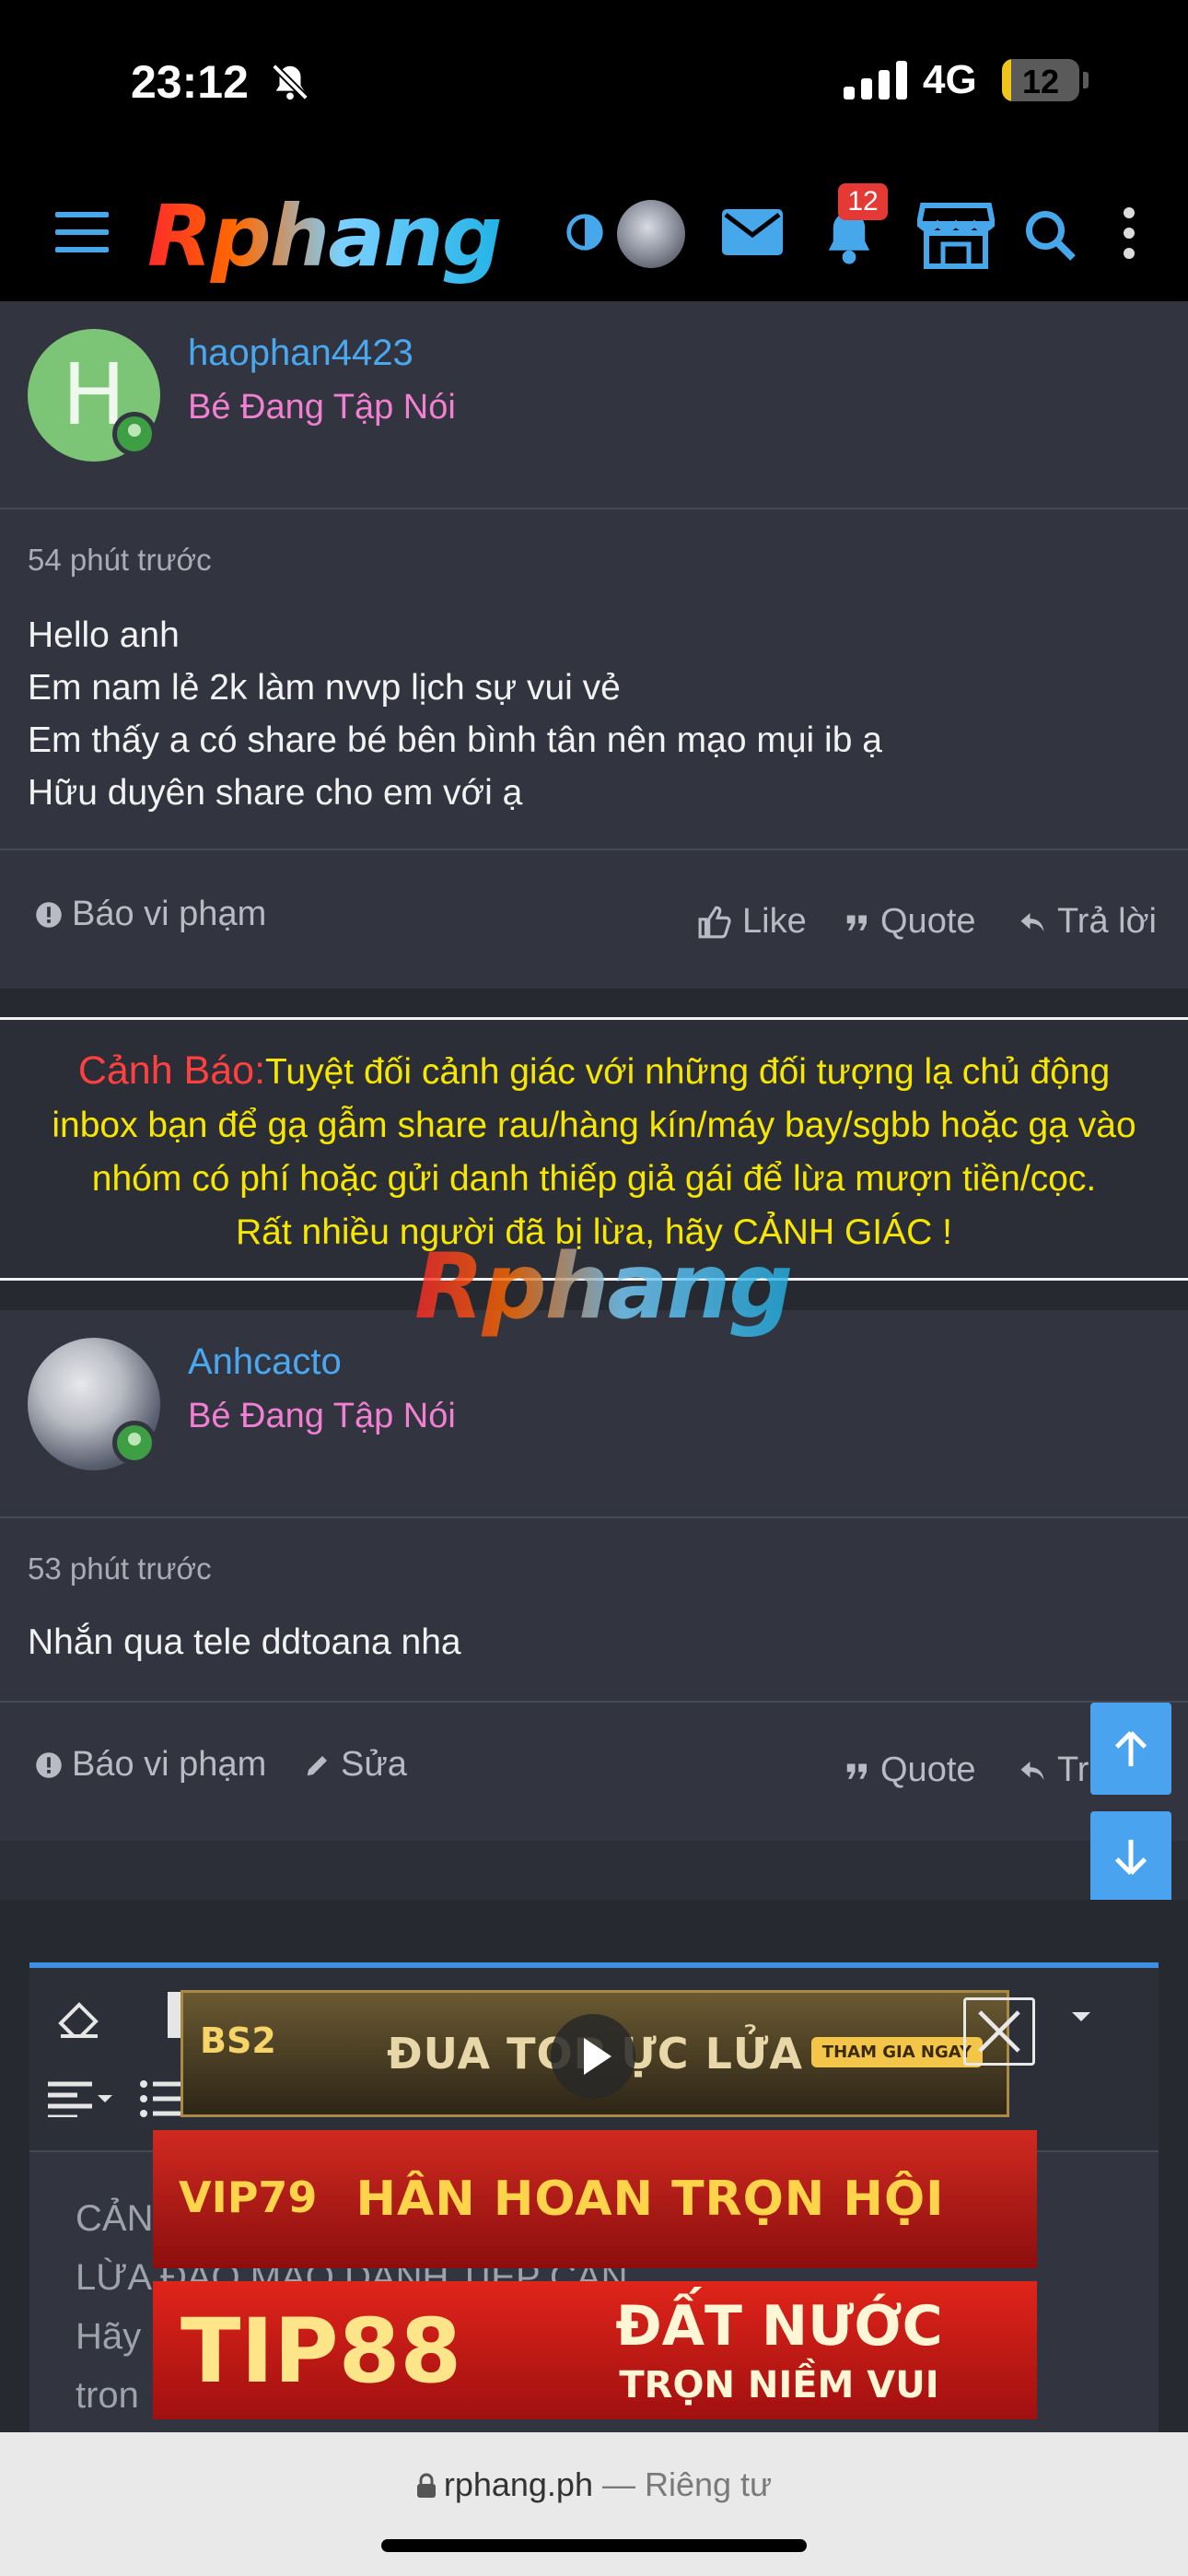 This screenshot has height=2576, width=1188. I want to click on store-icon, so click(956, 236).